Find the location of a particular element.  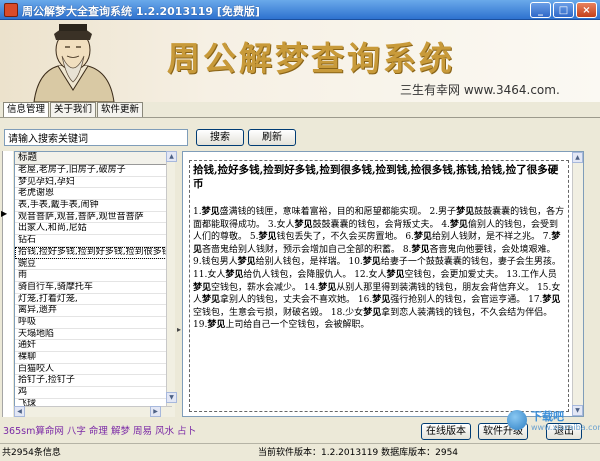

list-item: 天塌地陷 is located at coordinates (93, 335).